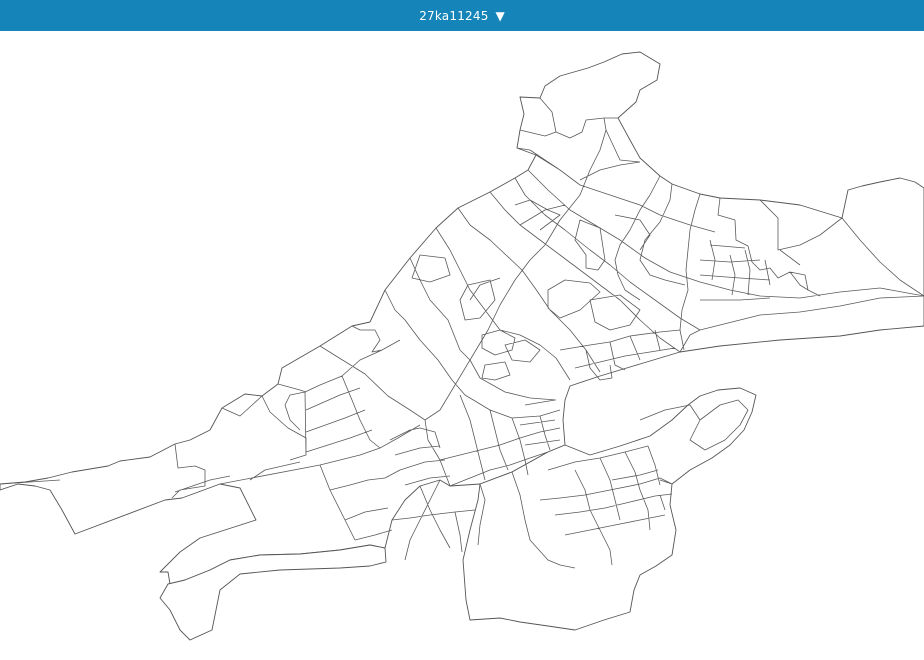  I want to click on area-selector-dropdown: 27ka11245 ▼, so click(462, 15).